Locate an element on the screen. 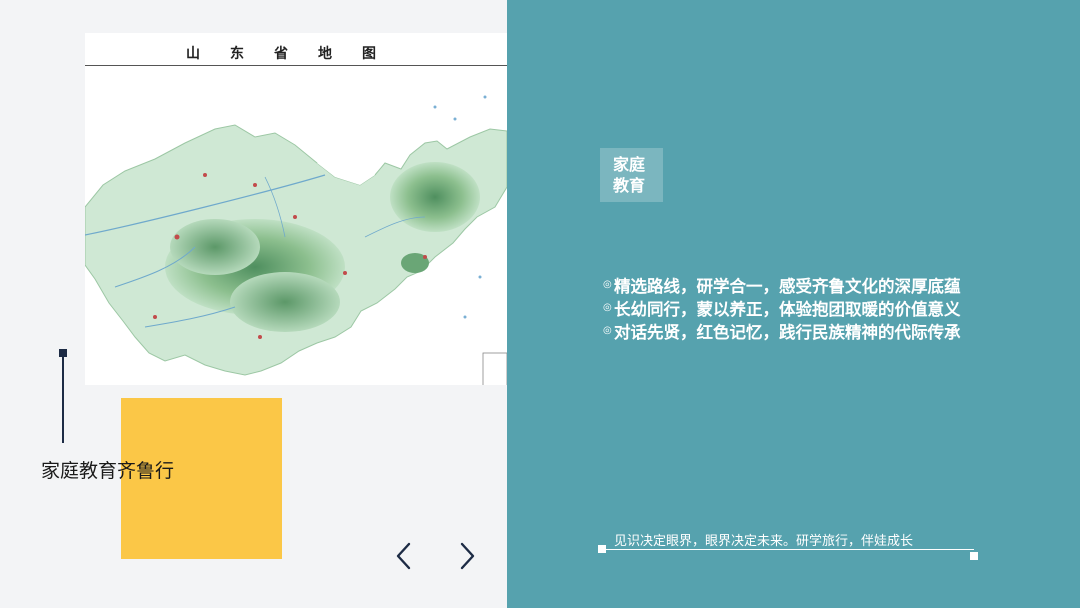 Image resolution: width=1080 pixels, height=608 pixels. motto-text: 见识决定眼界，眼界决定未来。研学旅行，伴娃成长 is located at coordinates (764, 541).